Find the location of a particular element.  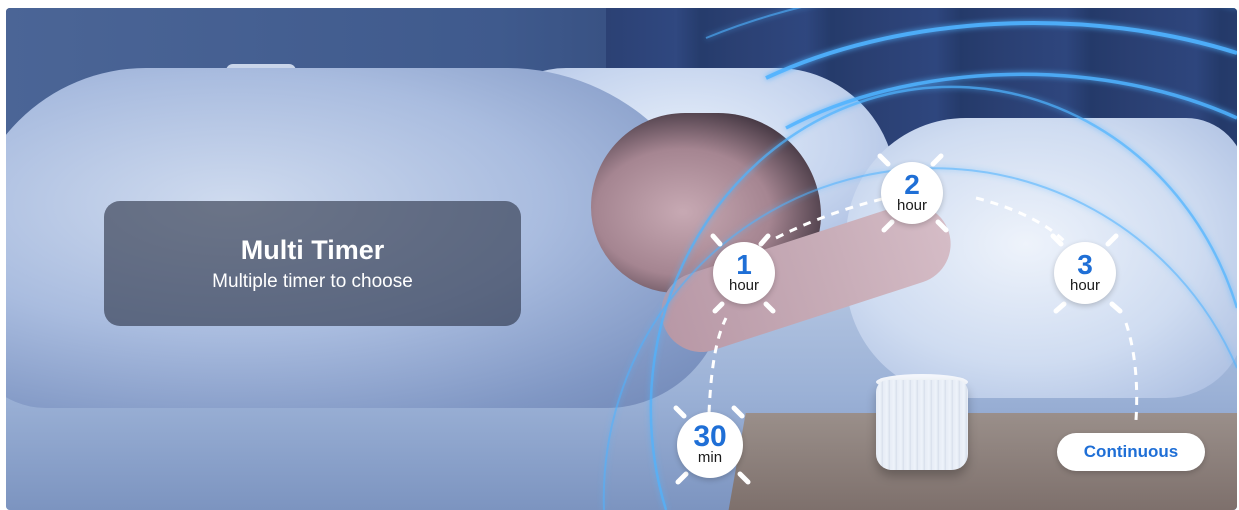

continuous-badge: Continuous is located at coordinates (1131, 452).